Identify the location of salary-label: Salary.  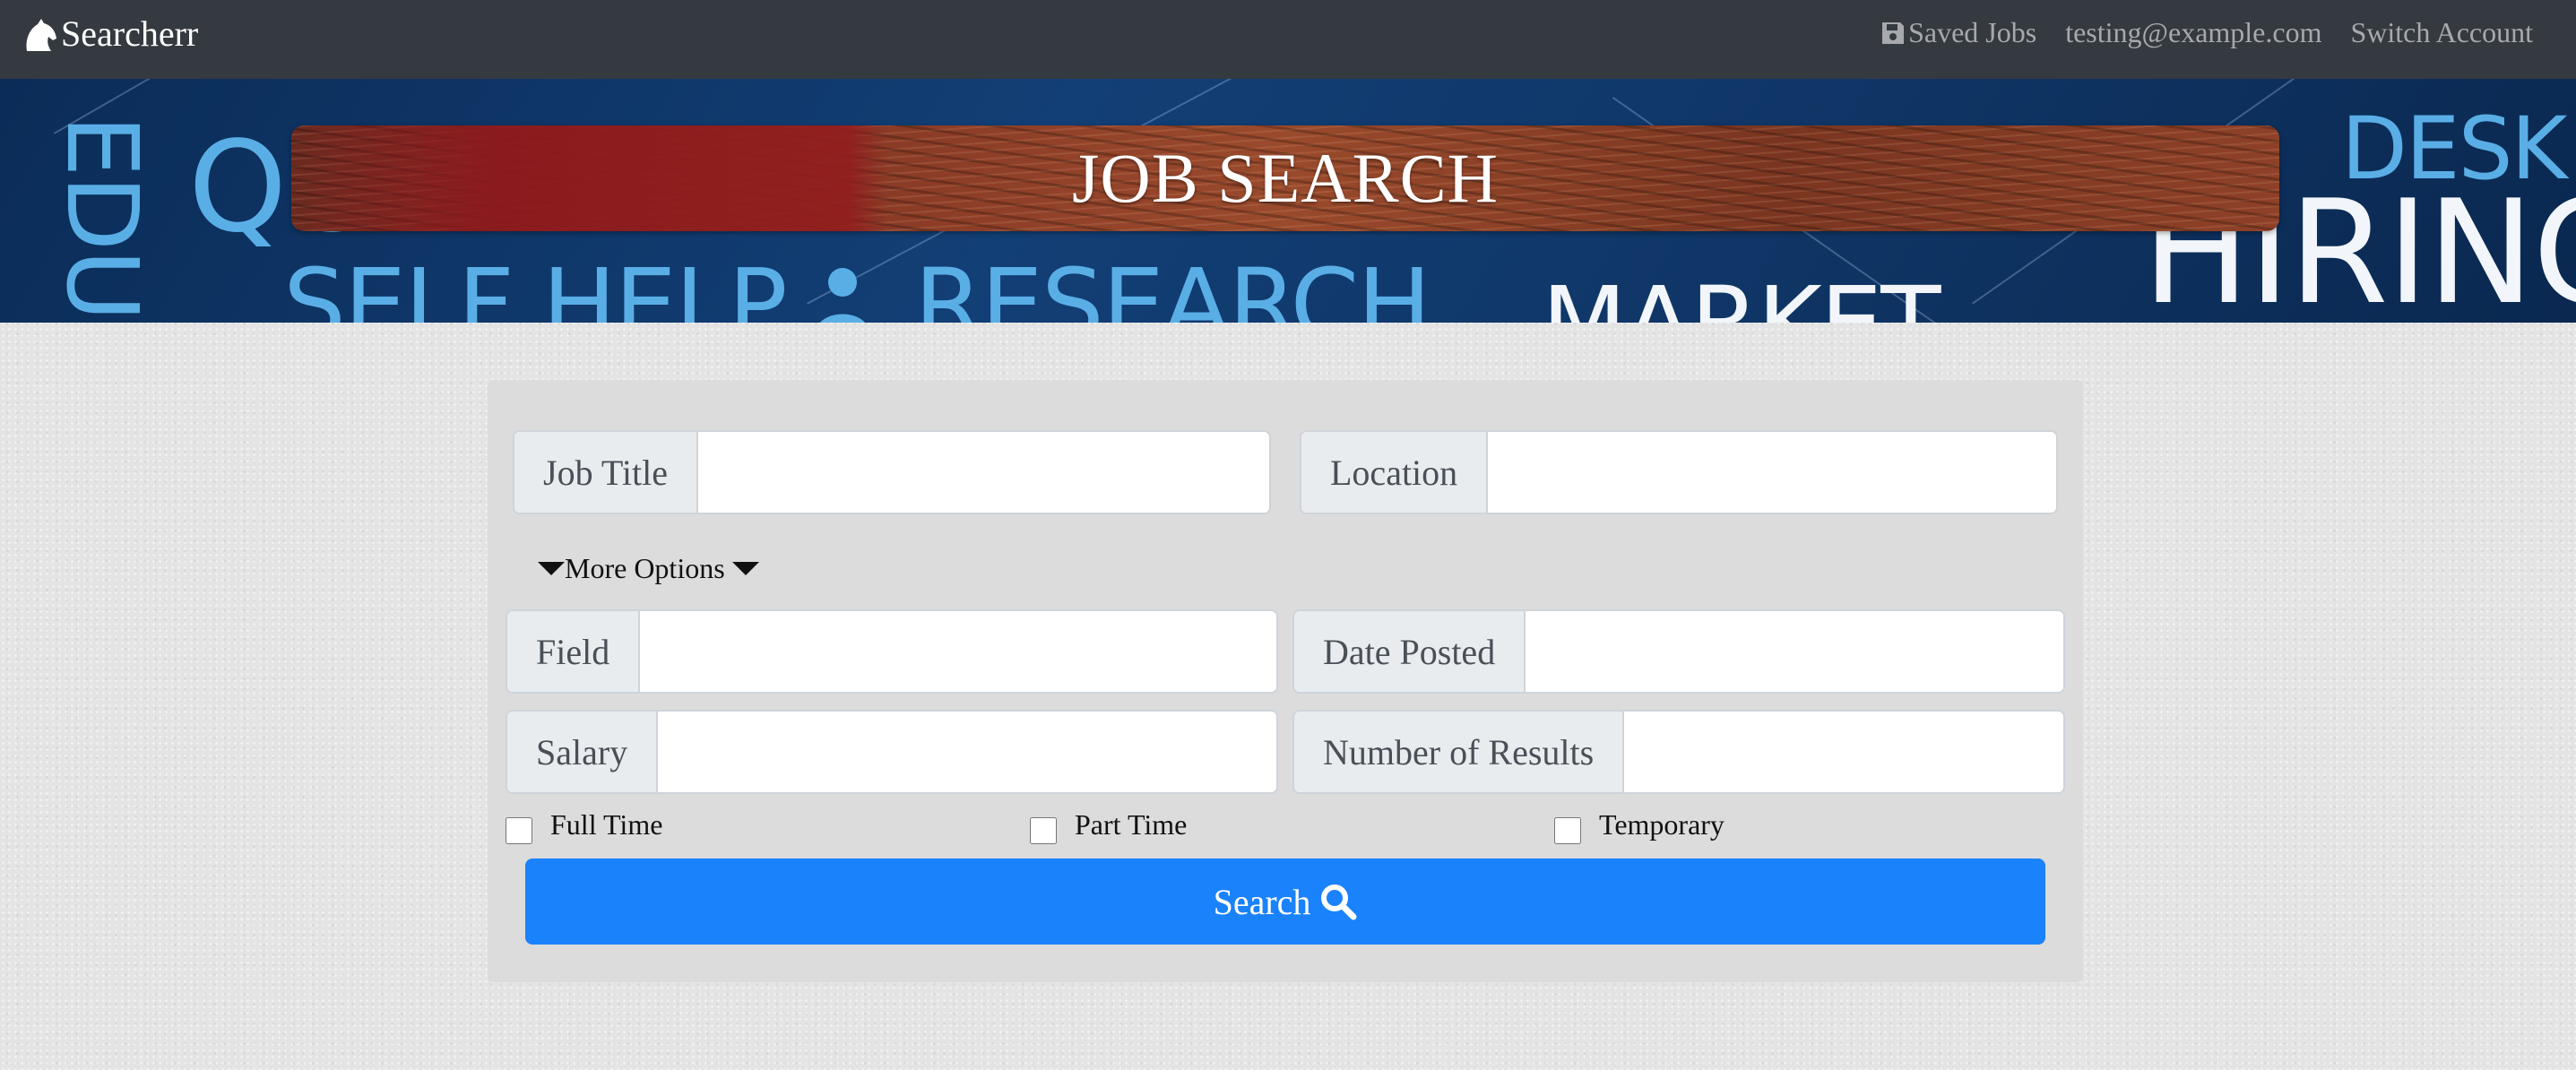
(583, 752).